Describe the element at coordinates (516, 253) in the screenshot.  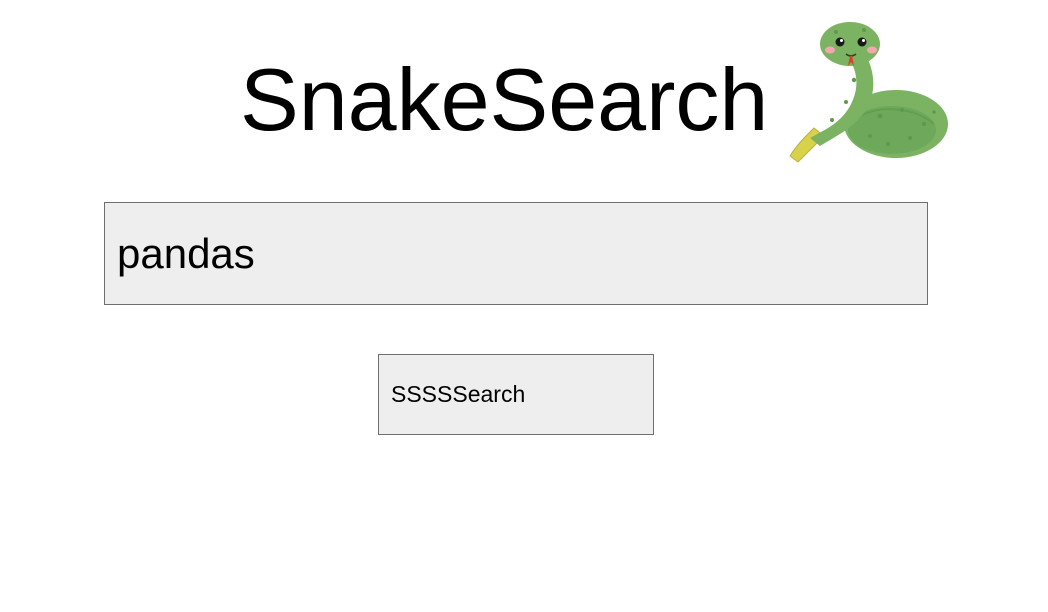
I see `search-input` at that location.